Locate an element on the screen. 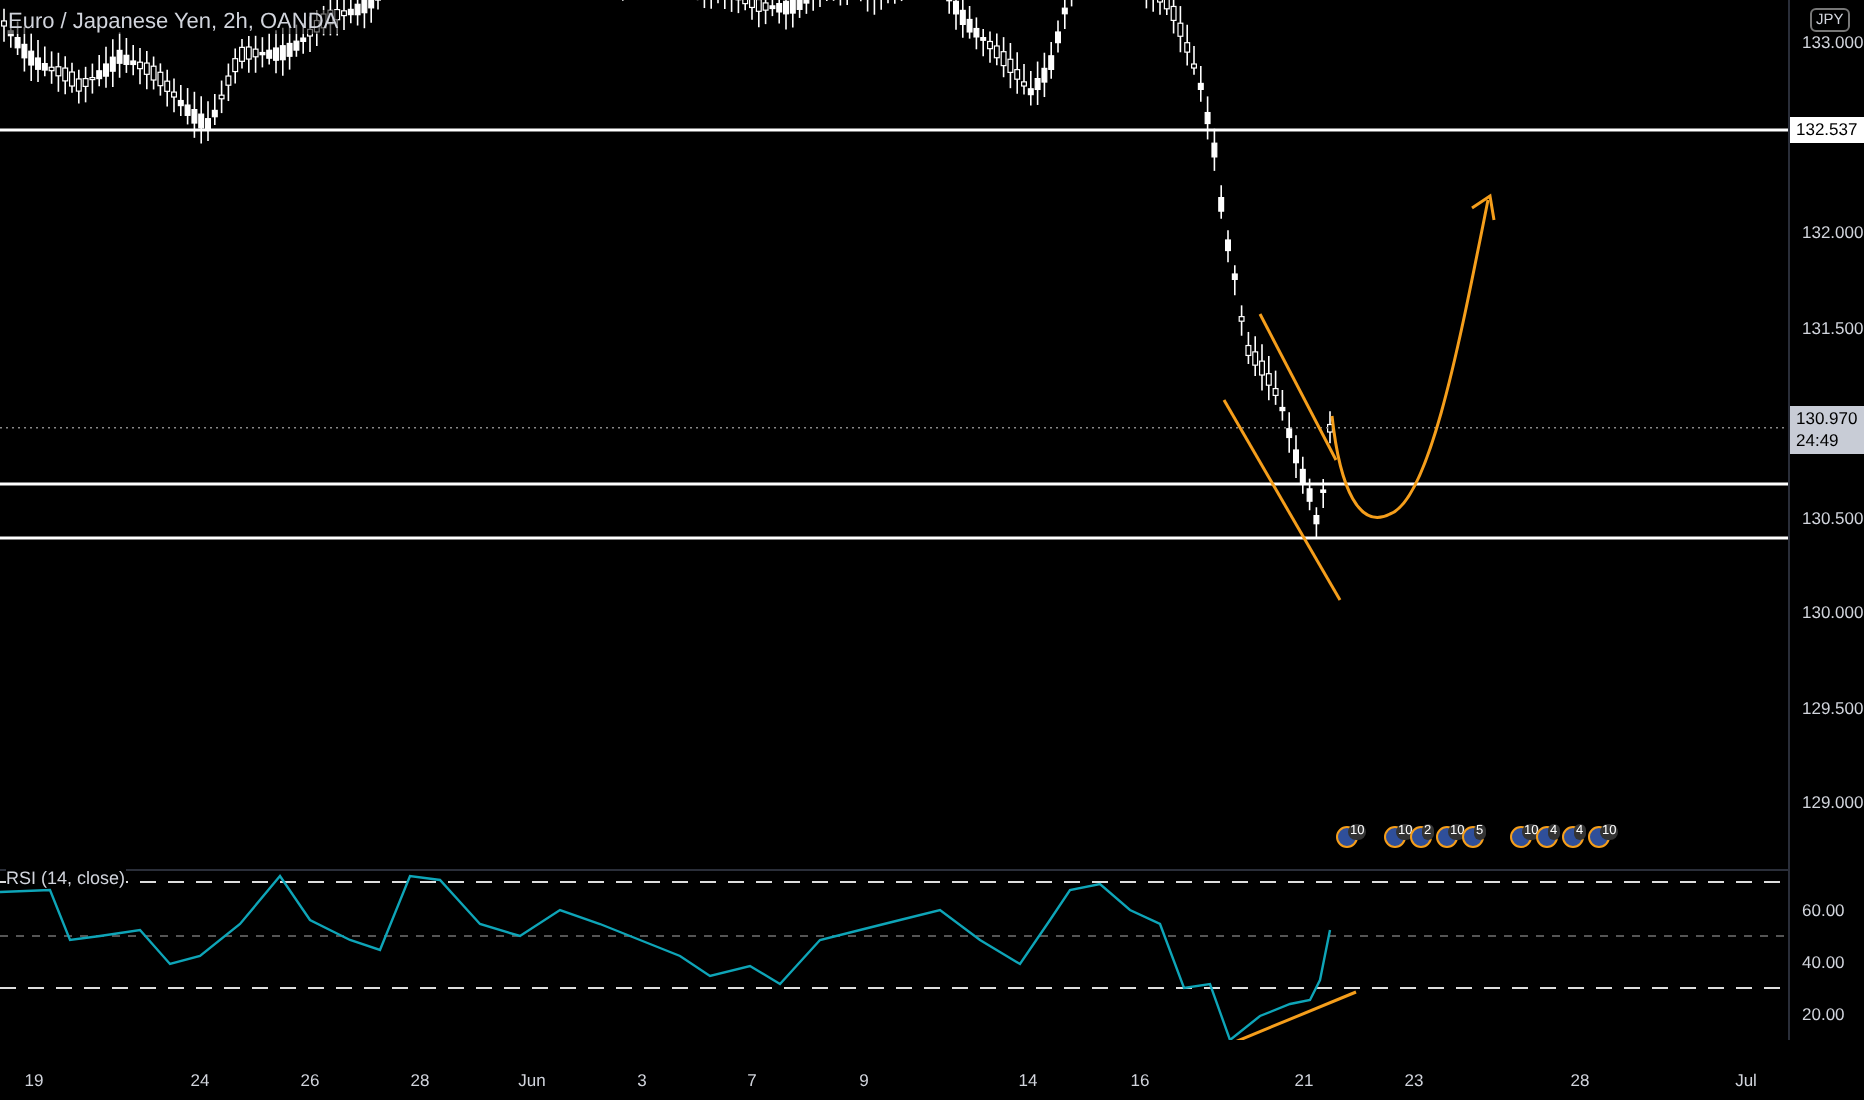 The width and height of the screenshot is (1864, 1100). date-label: 7 is located at coordinates (752, 1080).